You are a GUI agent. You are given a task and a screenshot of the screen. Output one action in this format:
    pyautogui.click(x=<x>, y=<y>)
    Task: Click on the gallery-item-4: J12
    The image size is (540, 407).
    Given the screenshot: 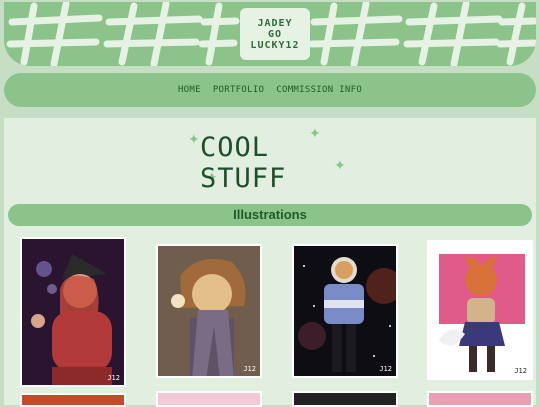 What is the action you would take?
    pyautogui.click(x=480, y=310)
    